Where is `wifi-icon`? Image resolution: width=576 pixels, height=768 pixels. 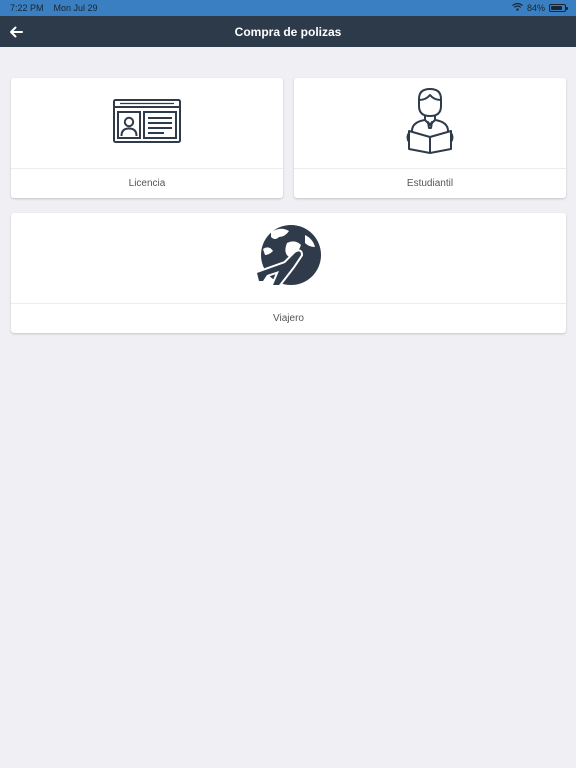
wifi-icon is located at coordinates (517, 7).